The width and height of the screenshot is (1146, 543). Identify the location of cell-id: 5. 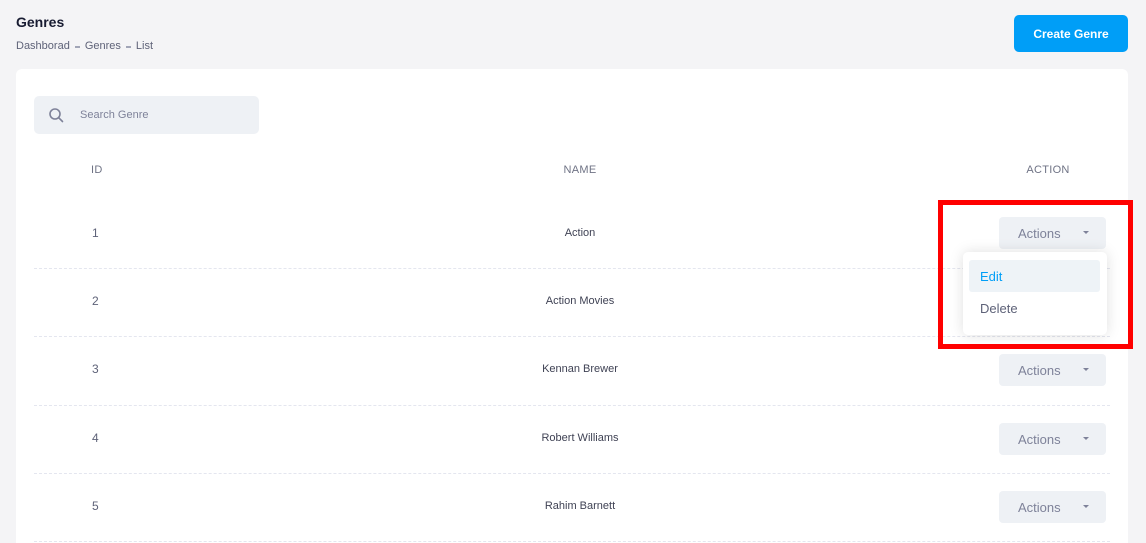
(95, 506).